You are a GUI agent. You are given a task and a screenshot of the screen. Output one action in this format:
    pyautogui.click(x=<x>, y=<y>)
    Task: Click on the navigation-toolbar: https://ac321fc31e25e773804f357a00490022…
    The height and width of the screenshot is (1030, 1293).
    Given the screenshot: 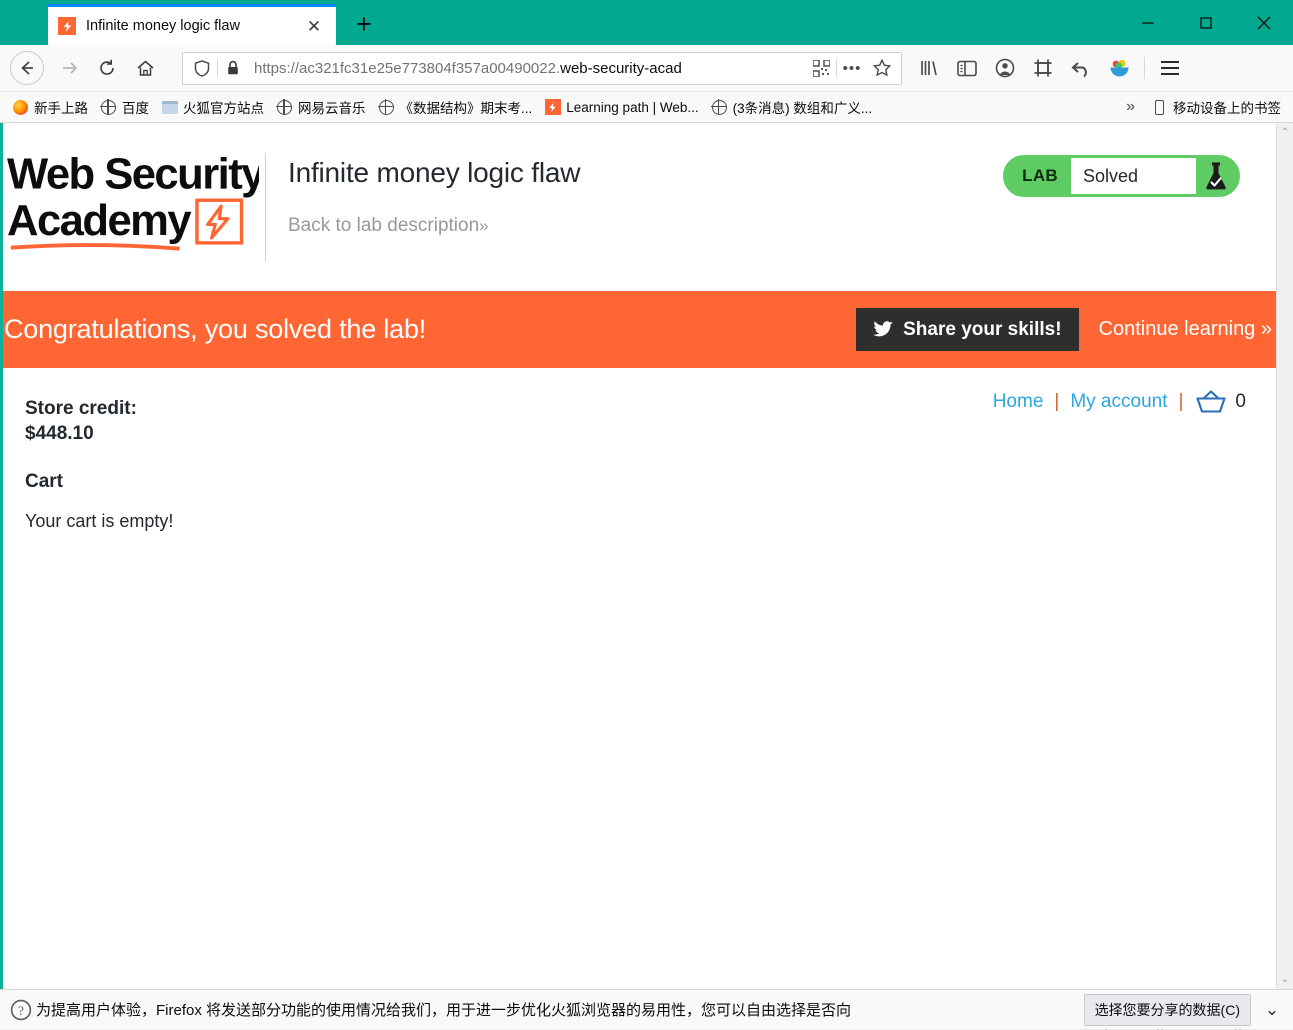 What is the action you would take?
    pyautogui.click(x=646, y=68)
    